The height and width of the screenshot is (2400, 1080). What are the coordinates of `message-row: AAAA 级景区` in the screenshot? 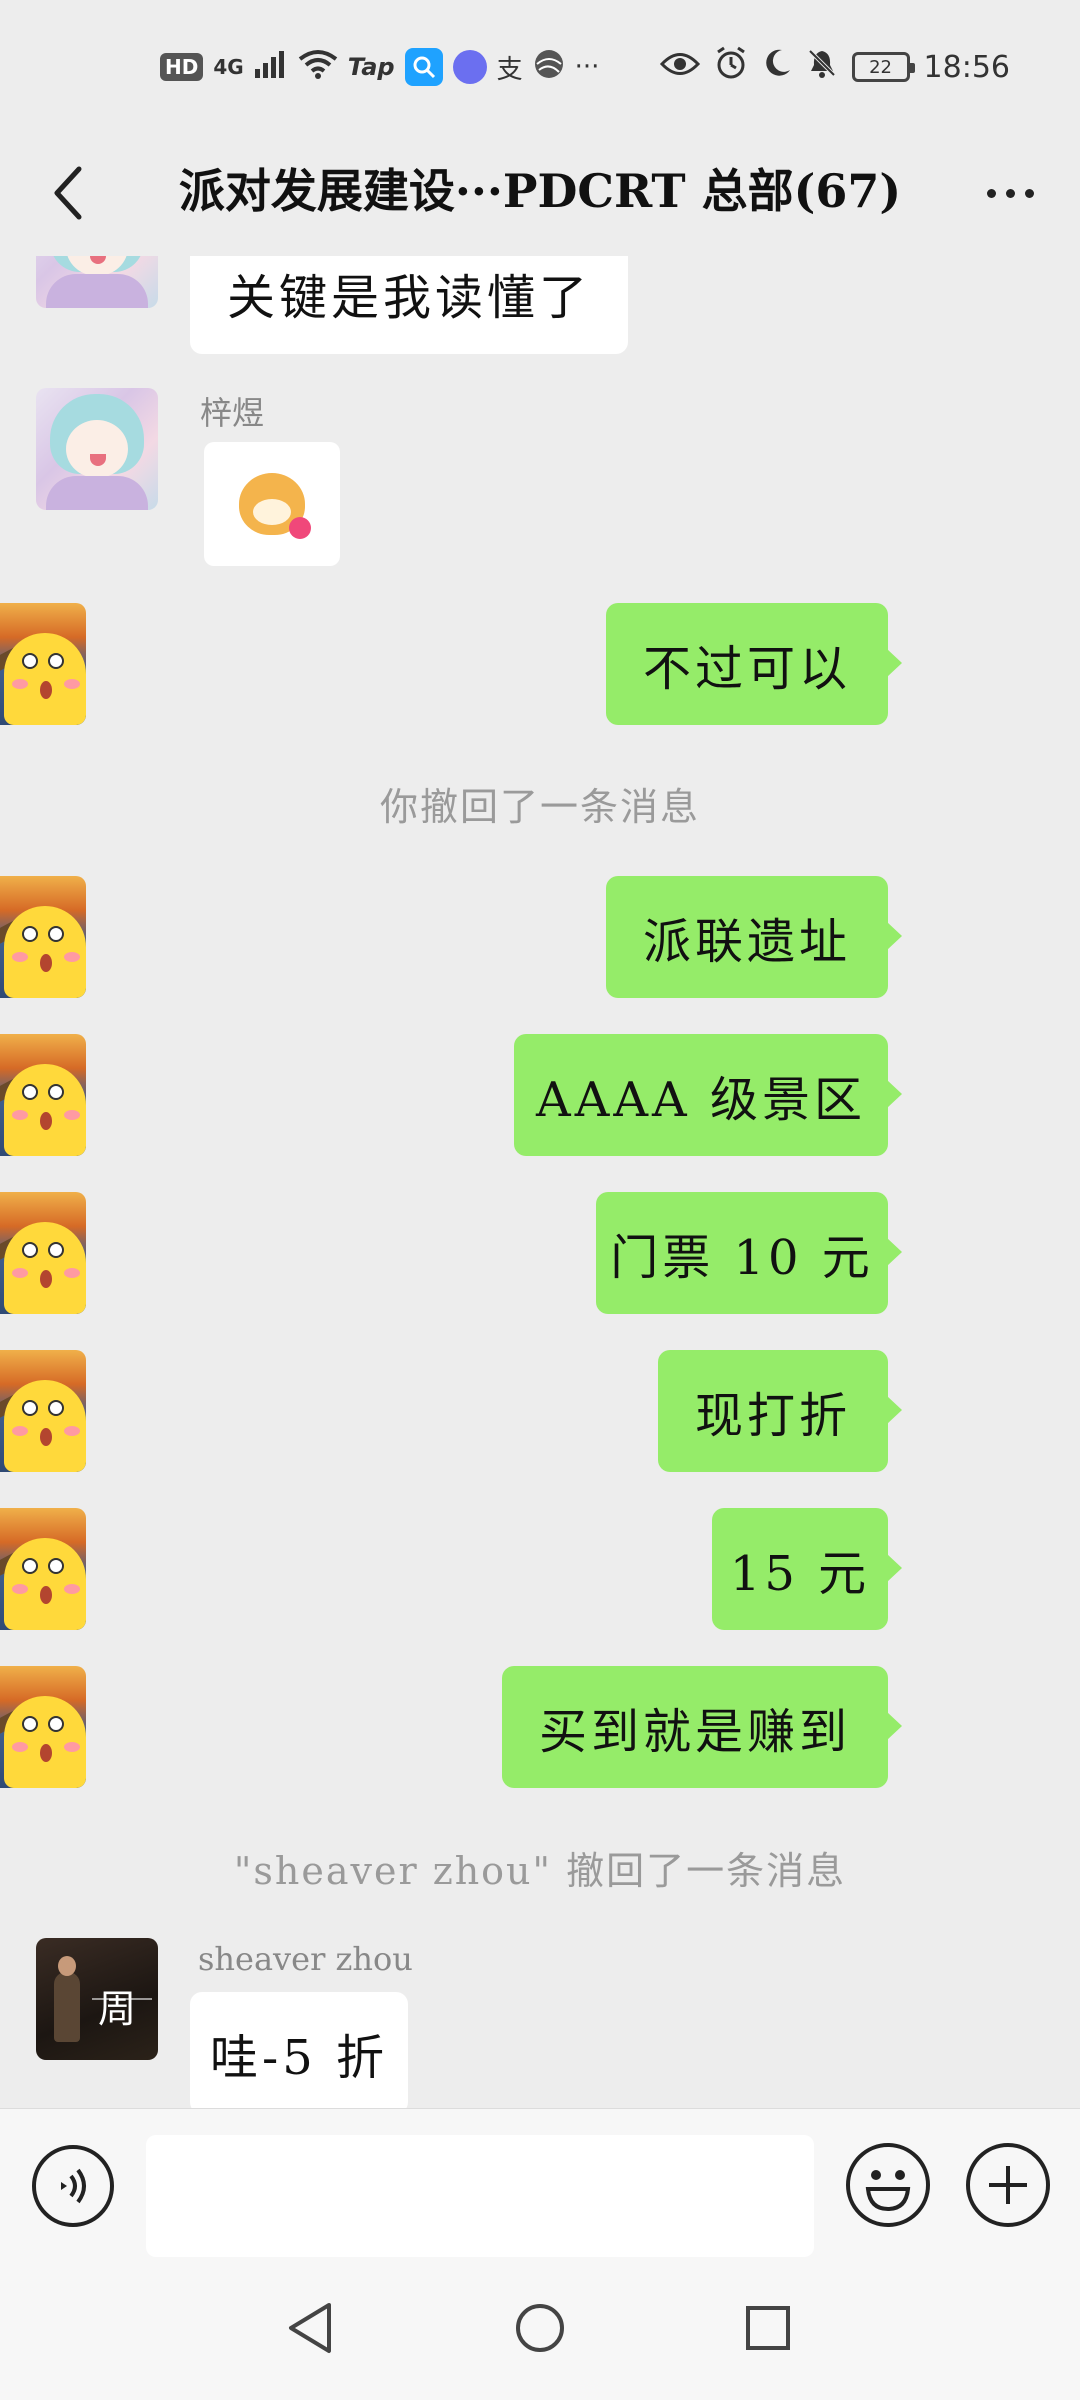 It's located at (540, 1095).